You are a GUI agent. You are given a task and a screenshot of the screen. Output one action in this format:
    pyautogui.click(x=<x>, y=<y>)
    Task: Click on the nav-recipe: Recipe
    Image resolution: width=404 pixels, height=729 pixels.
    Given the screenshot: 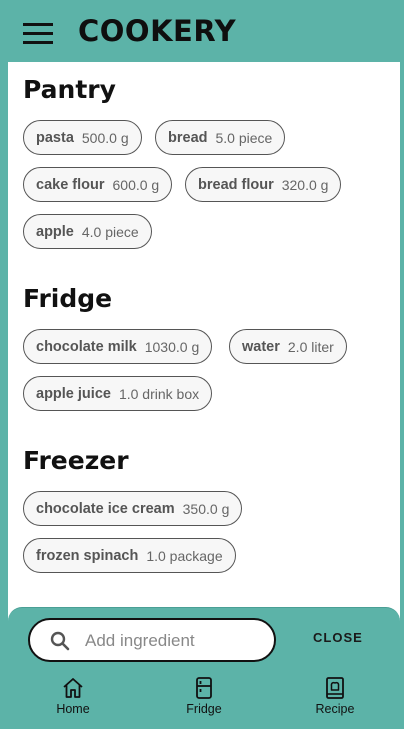 What is the action you would take?
    pyautogui.click(x=335, y=697)
    